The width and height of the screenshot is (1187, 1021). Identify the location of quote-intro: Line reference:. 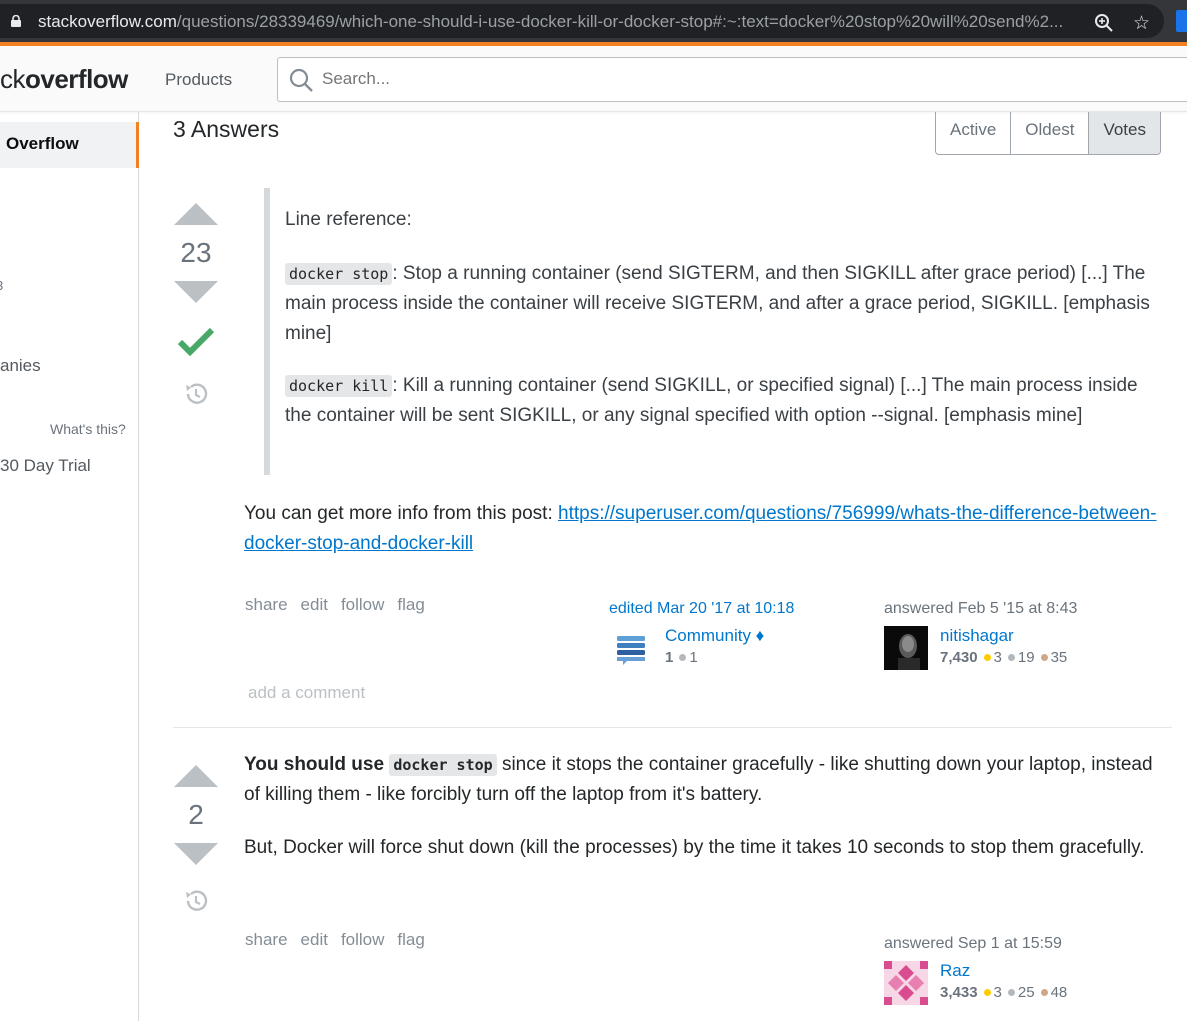
(348, 219).